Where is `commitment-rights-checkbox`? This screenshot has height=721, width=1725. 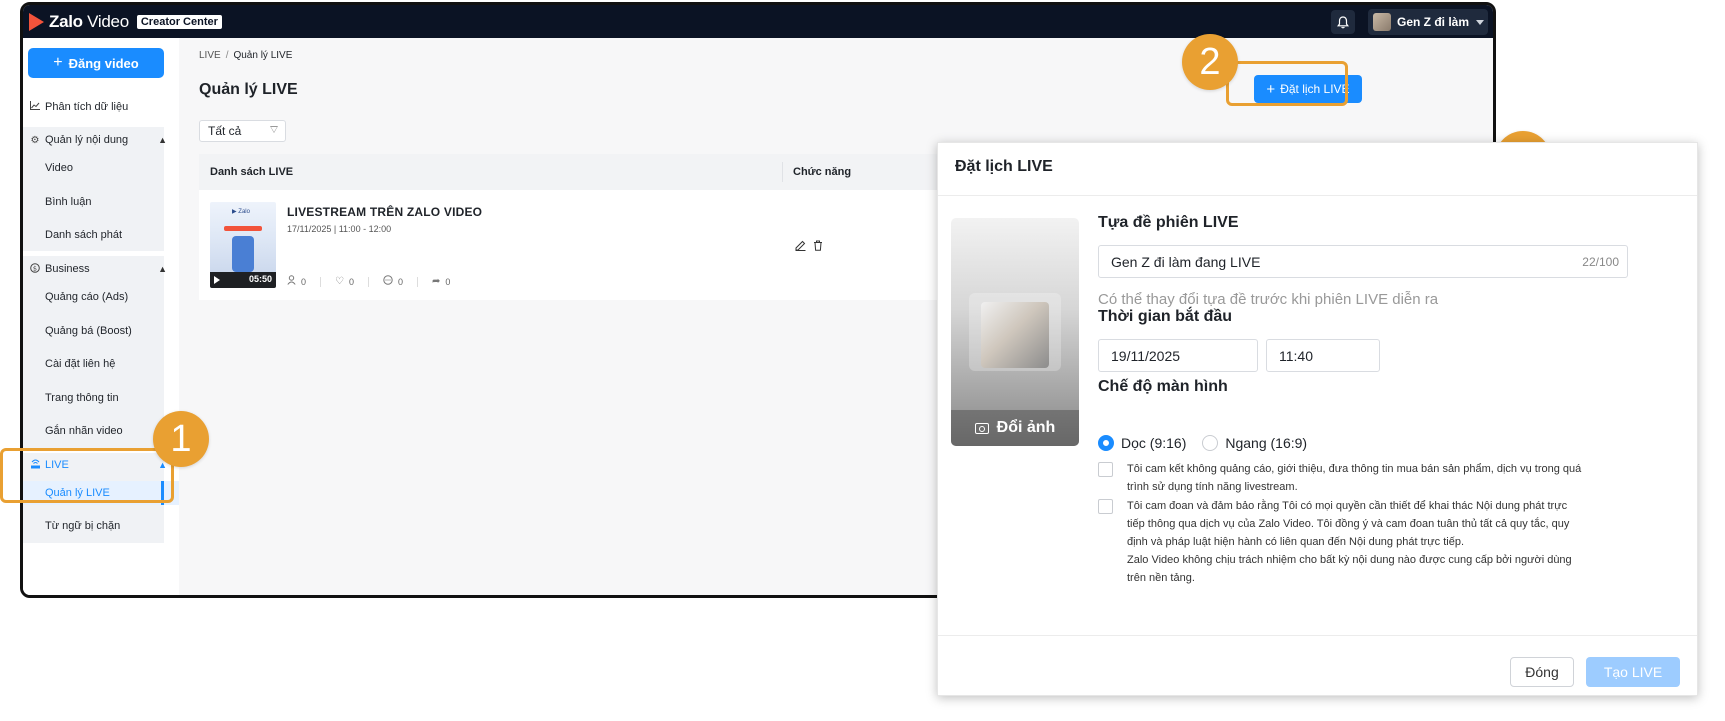
commitment-rights-checkbox is located at coordinates (1105, 506).